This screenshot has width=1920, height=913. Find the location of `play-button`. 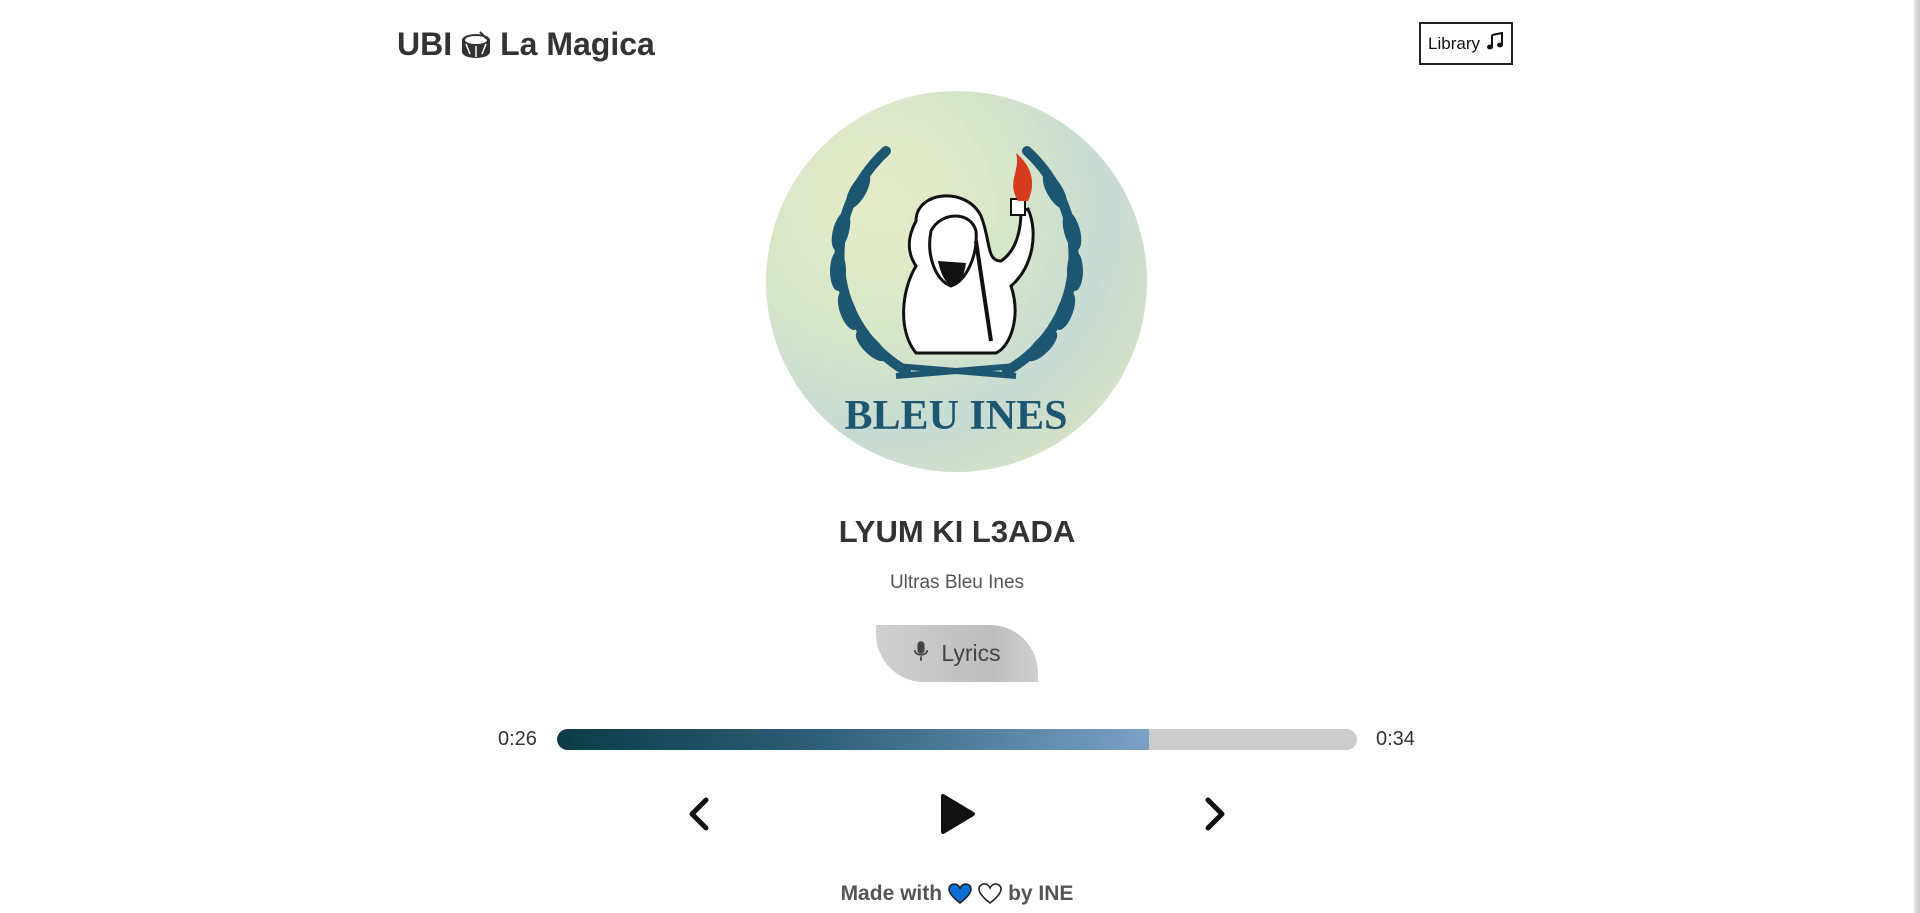

play-button is located at coordinates (957, 814).